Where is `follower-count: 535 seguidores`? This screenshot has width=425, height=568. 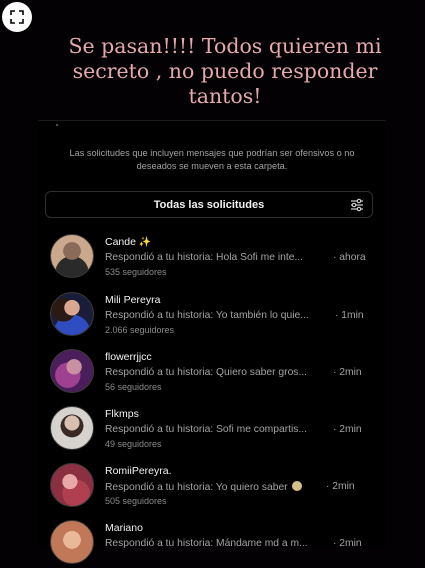 follower-count: 535 seguidores is located at coordinates (136, 272).